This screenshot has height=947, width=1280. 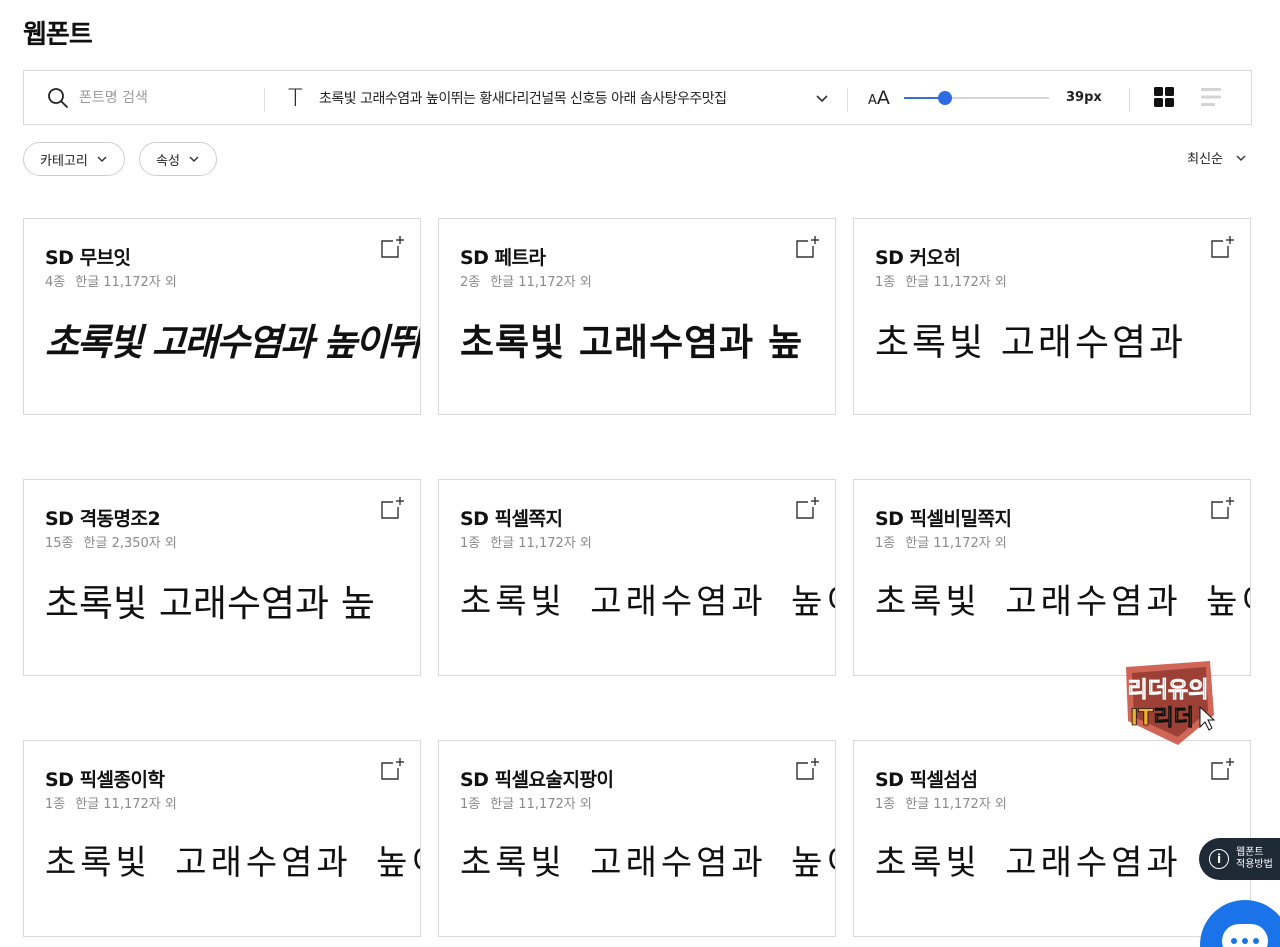 What do you see at coordinates (523, 98) in the screenshot?
I see `sample-text-select: 초록빛 고래수염과 높이뛰는 황새다리건널목 신호등 아래 솜사탕우주맛집` at bounding box center [523, 98].